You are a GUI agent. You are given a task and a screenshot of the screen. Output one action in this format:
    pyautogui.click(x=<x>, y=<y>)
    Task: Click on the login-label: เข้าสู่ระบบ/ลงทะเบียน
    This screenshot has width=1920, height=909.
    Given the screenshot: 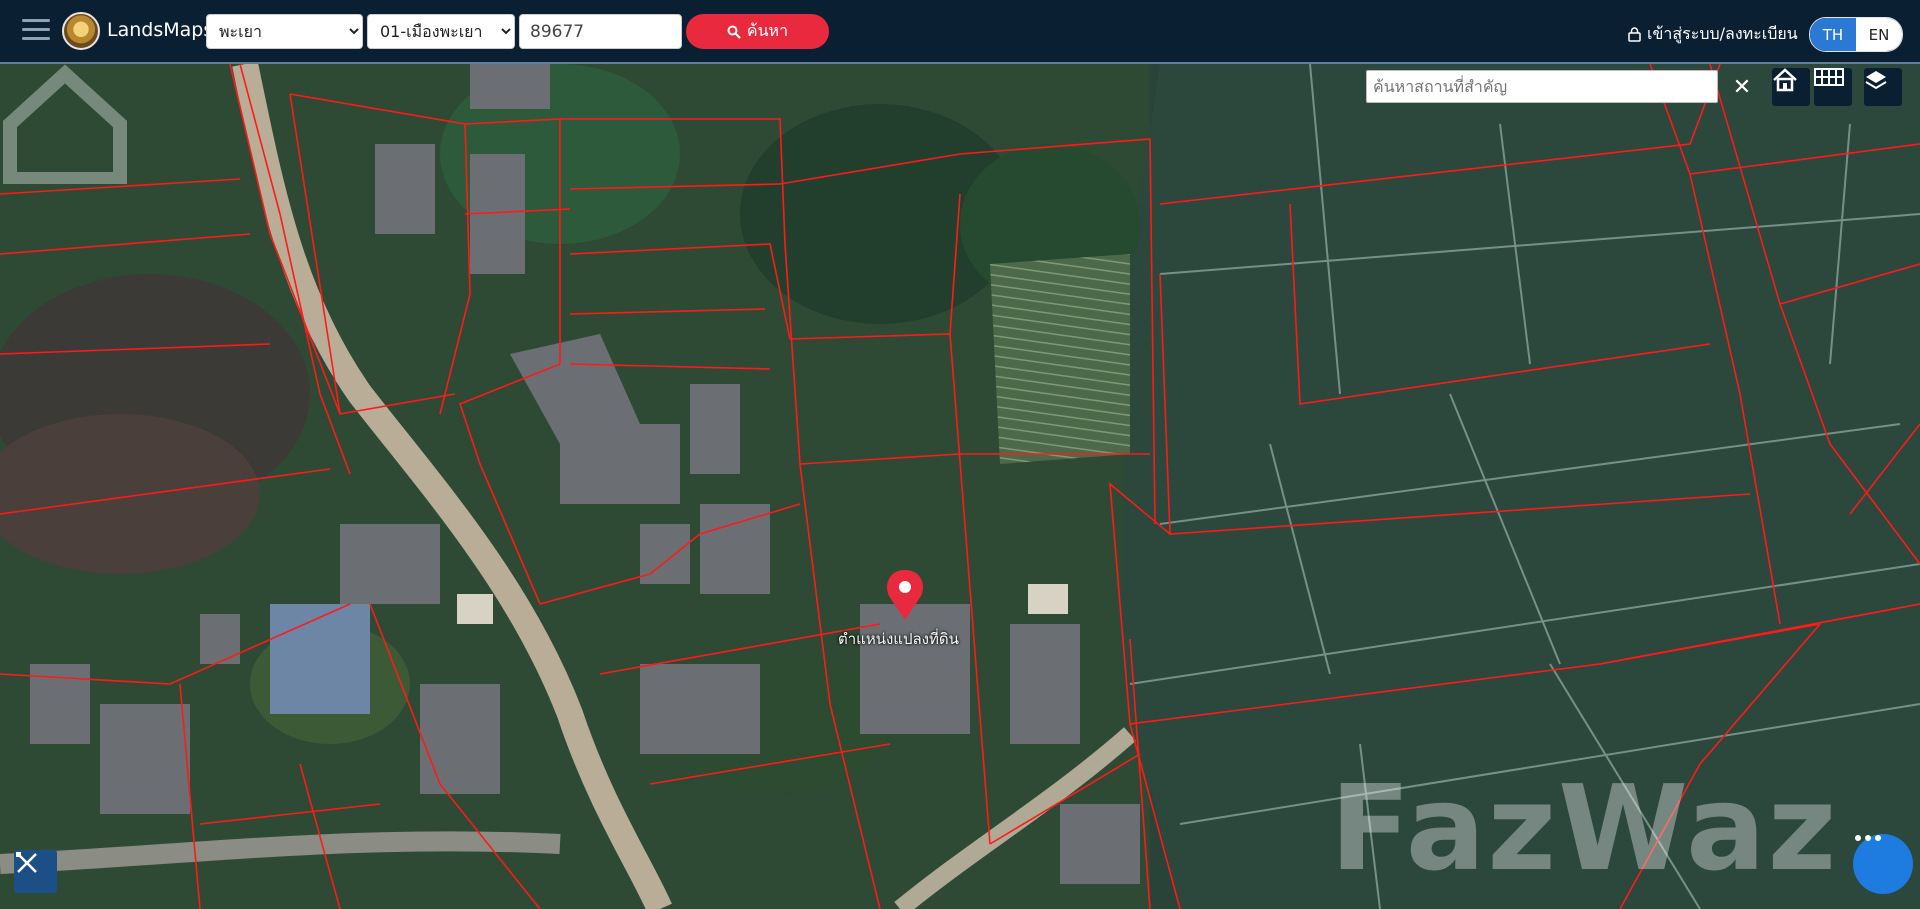 What is the action you would take?
    pyautogui.click(x=1722, y=33)
    